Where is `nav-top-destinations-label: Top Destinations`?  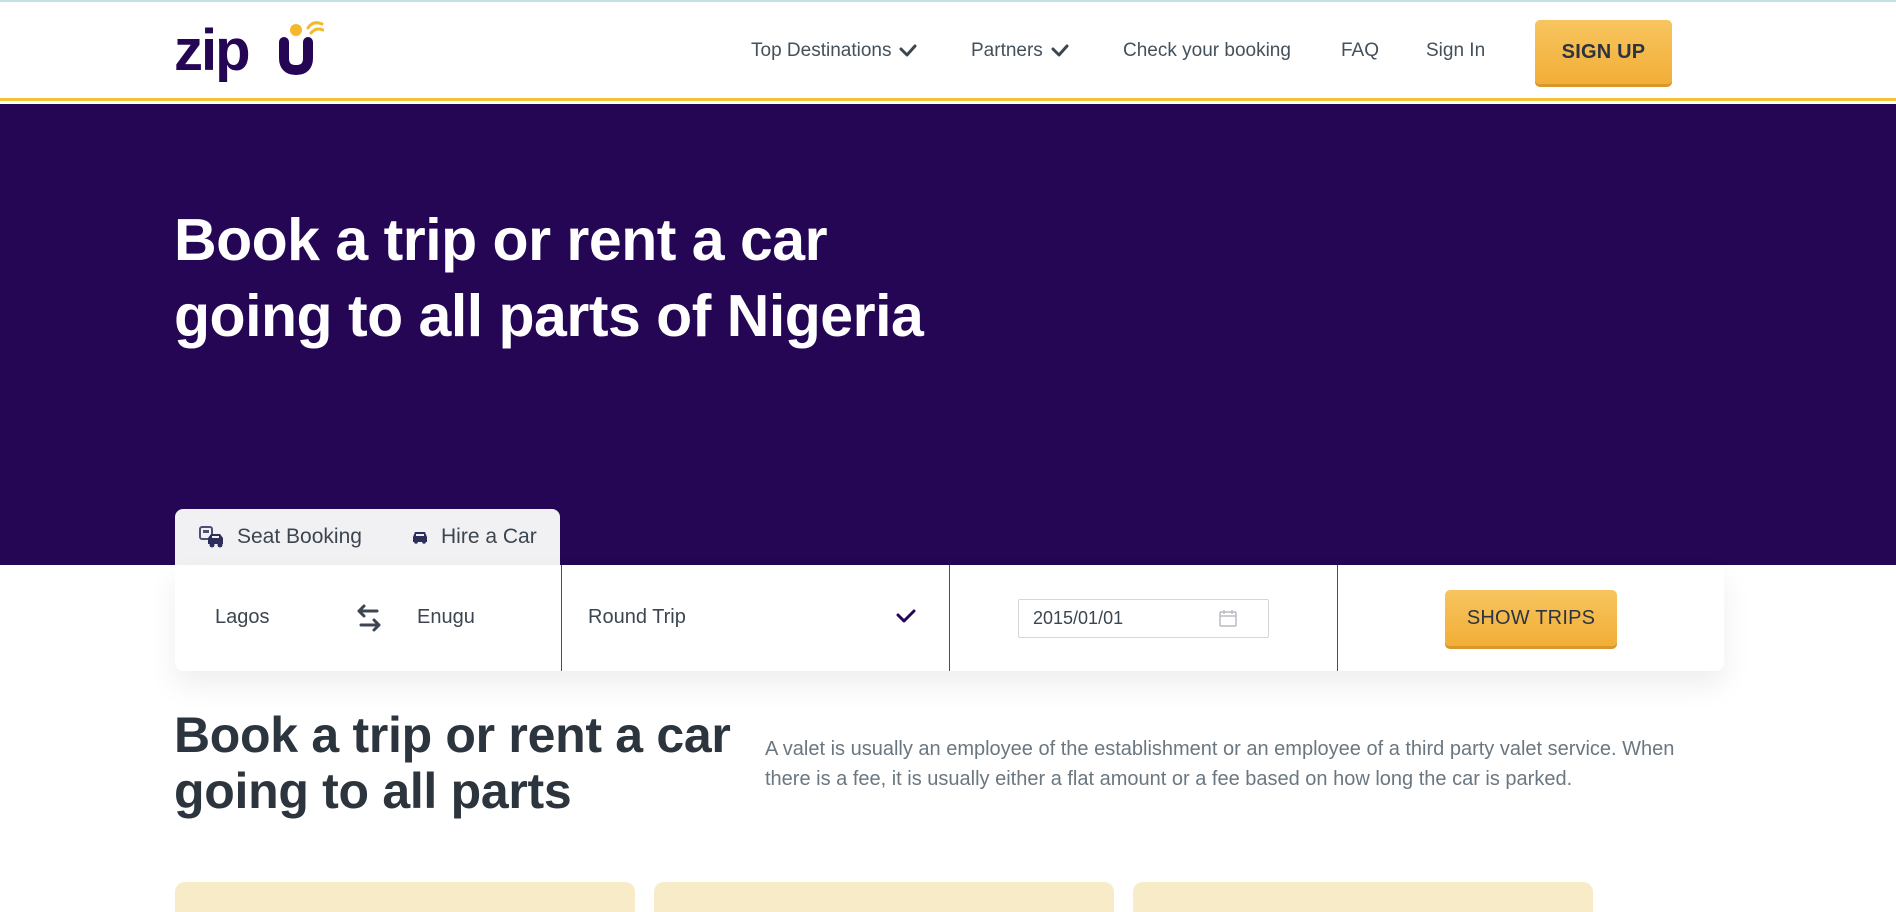 nav-top-destinations-label: Top Destinations is located at coordinates (821, 50).